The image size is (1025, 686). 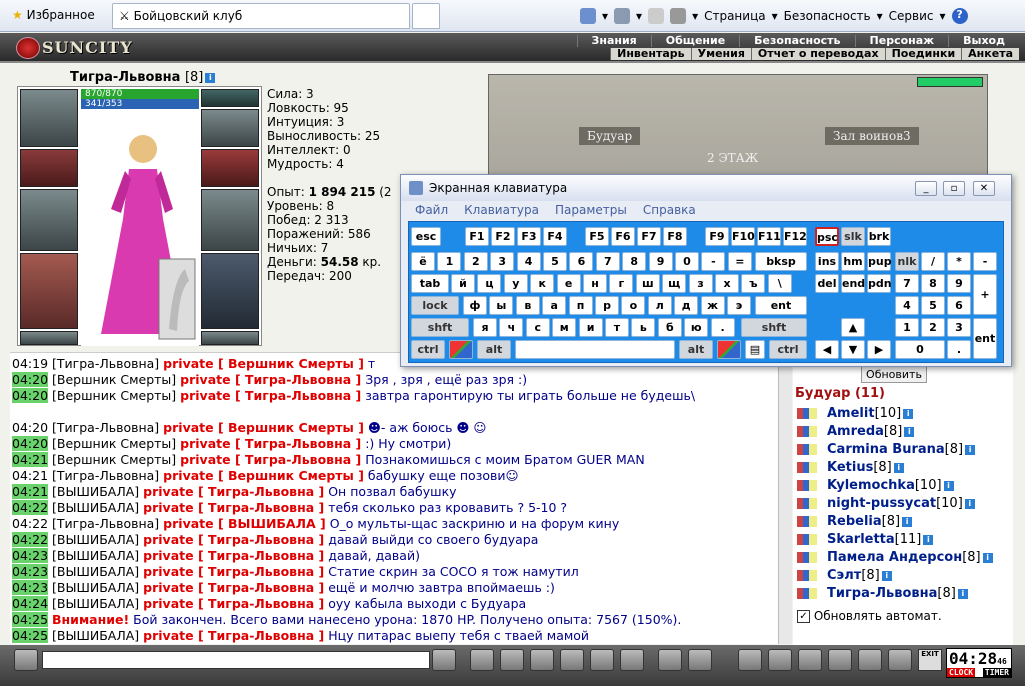 What do you see at coordinates (985, 338) in the screenshot?
I see `key-ent: ent` at bounding box center [985, 338].